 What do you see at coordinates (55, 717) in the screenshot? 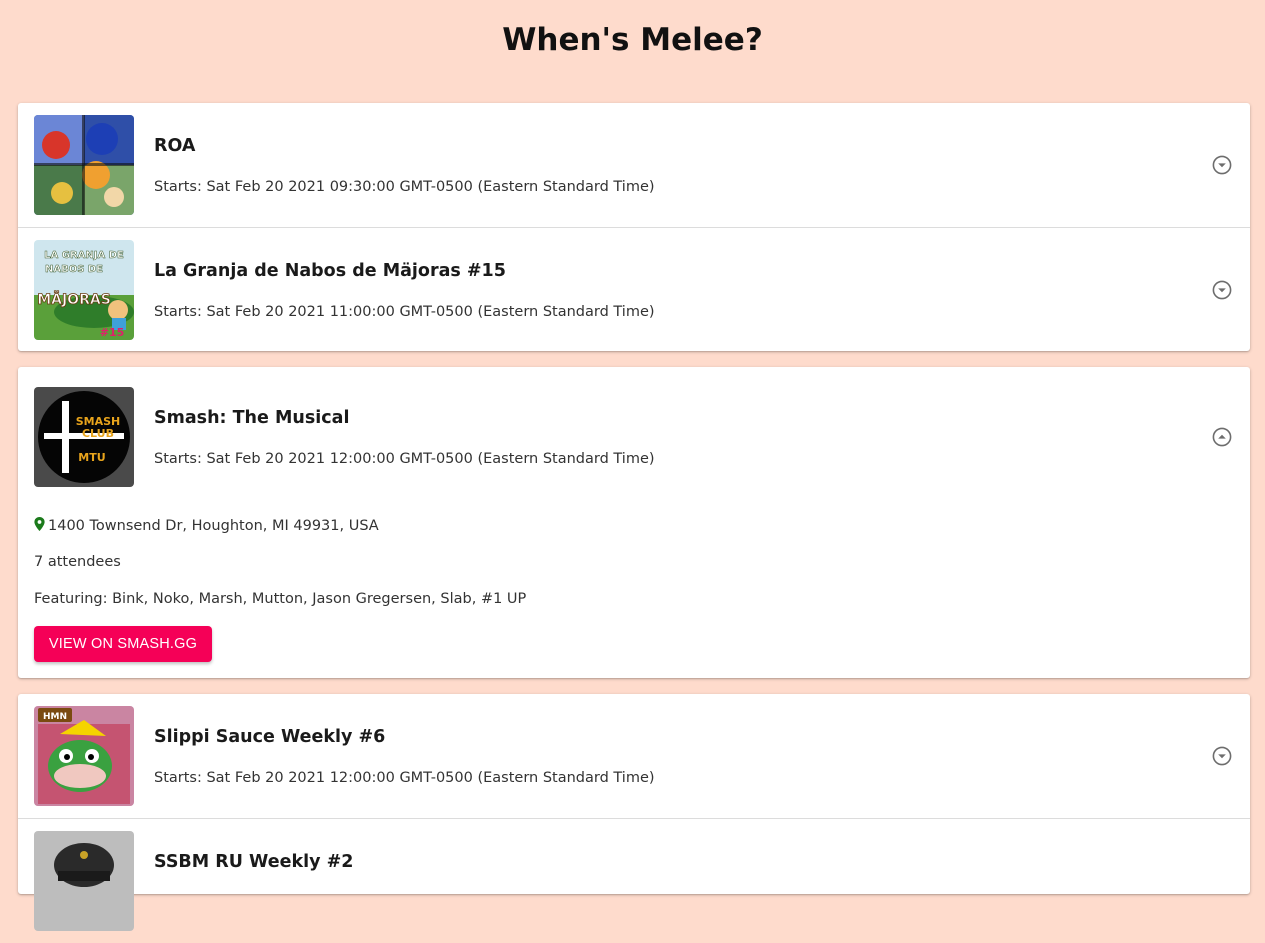
I see `thumb-text: HMN` at bounding box center [55, 717].